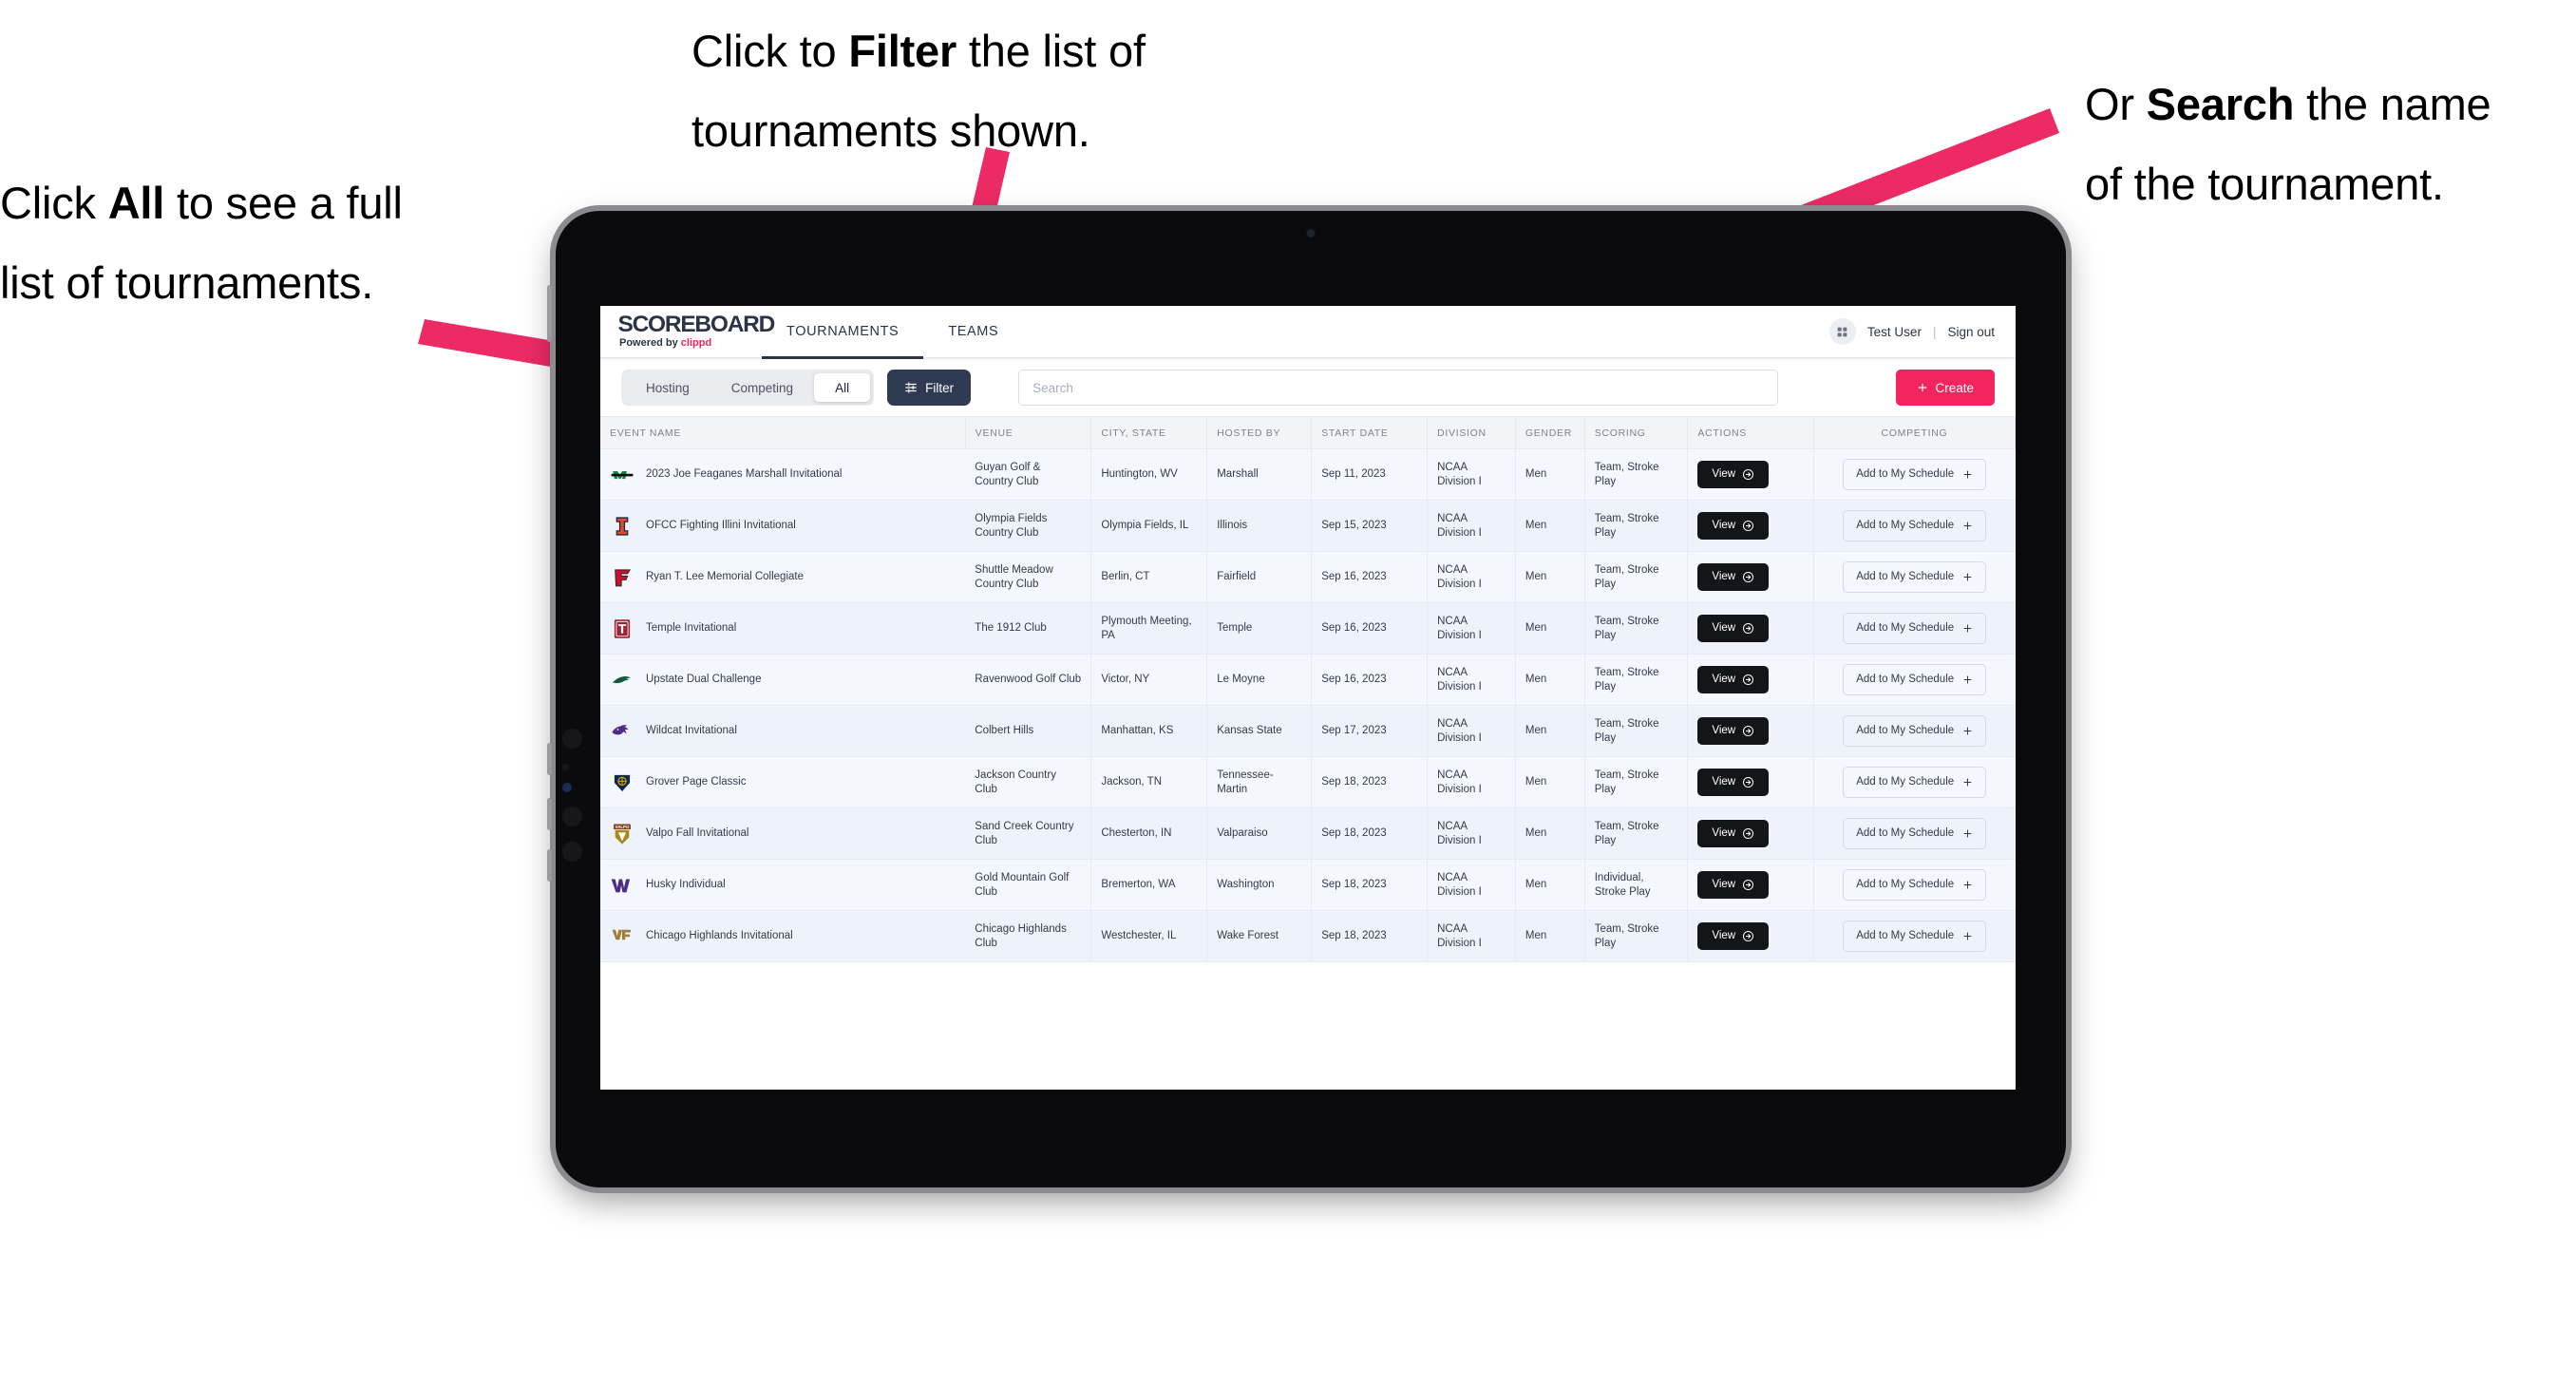 The width and height of the screenshot is (2576, 1386). Describe the element at coordinates (1028, 577) in the screenshot. I see `cell-venue: Shuttle Meadow Country Club` at that location.